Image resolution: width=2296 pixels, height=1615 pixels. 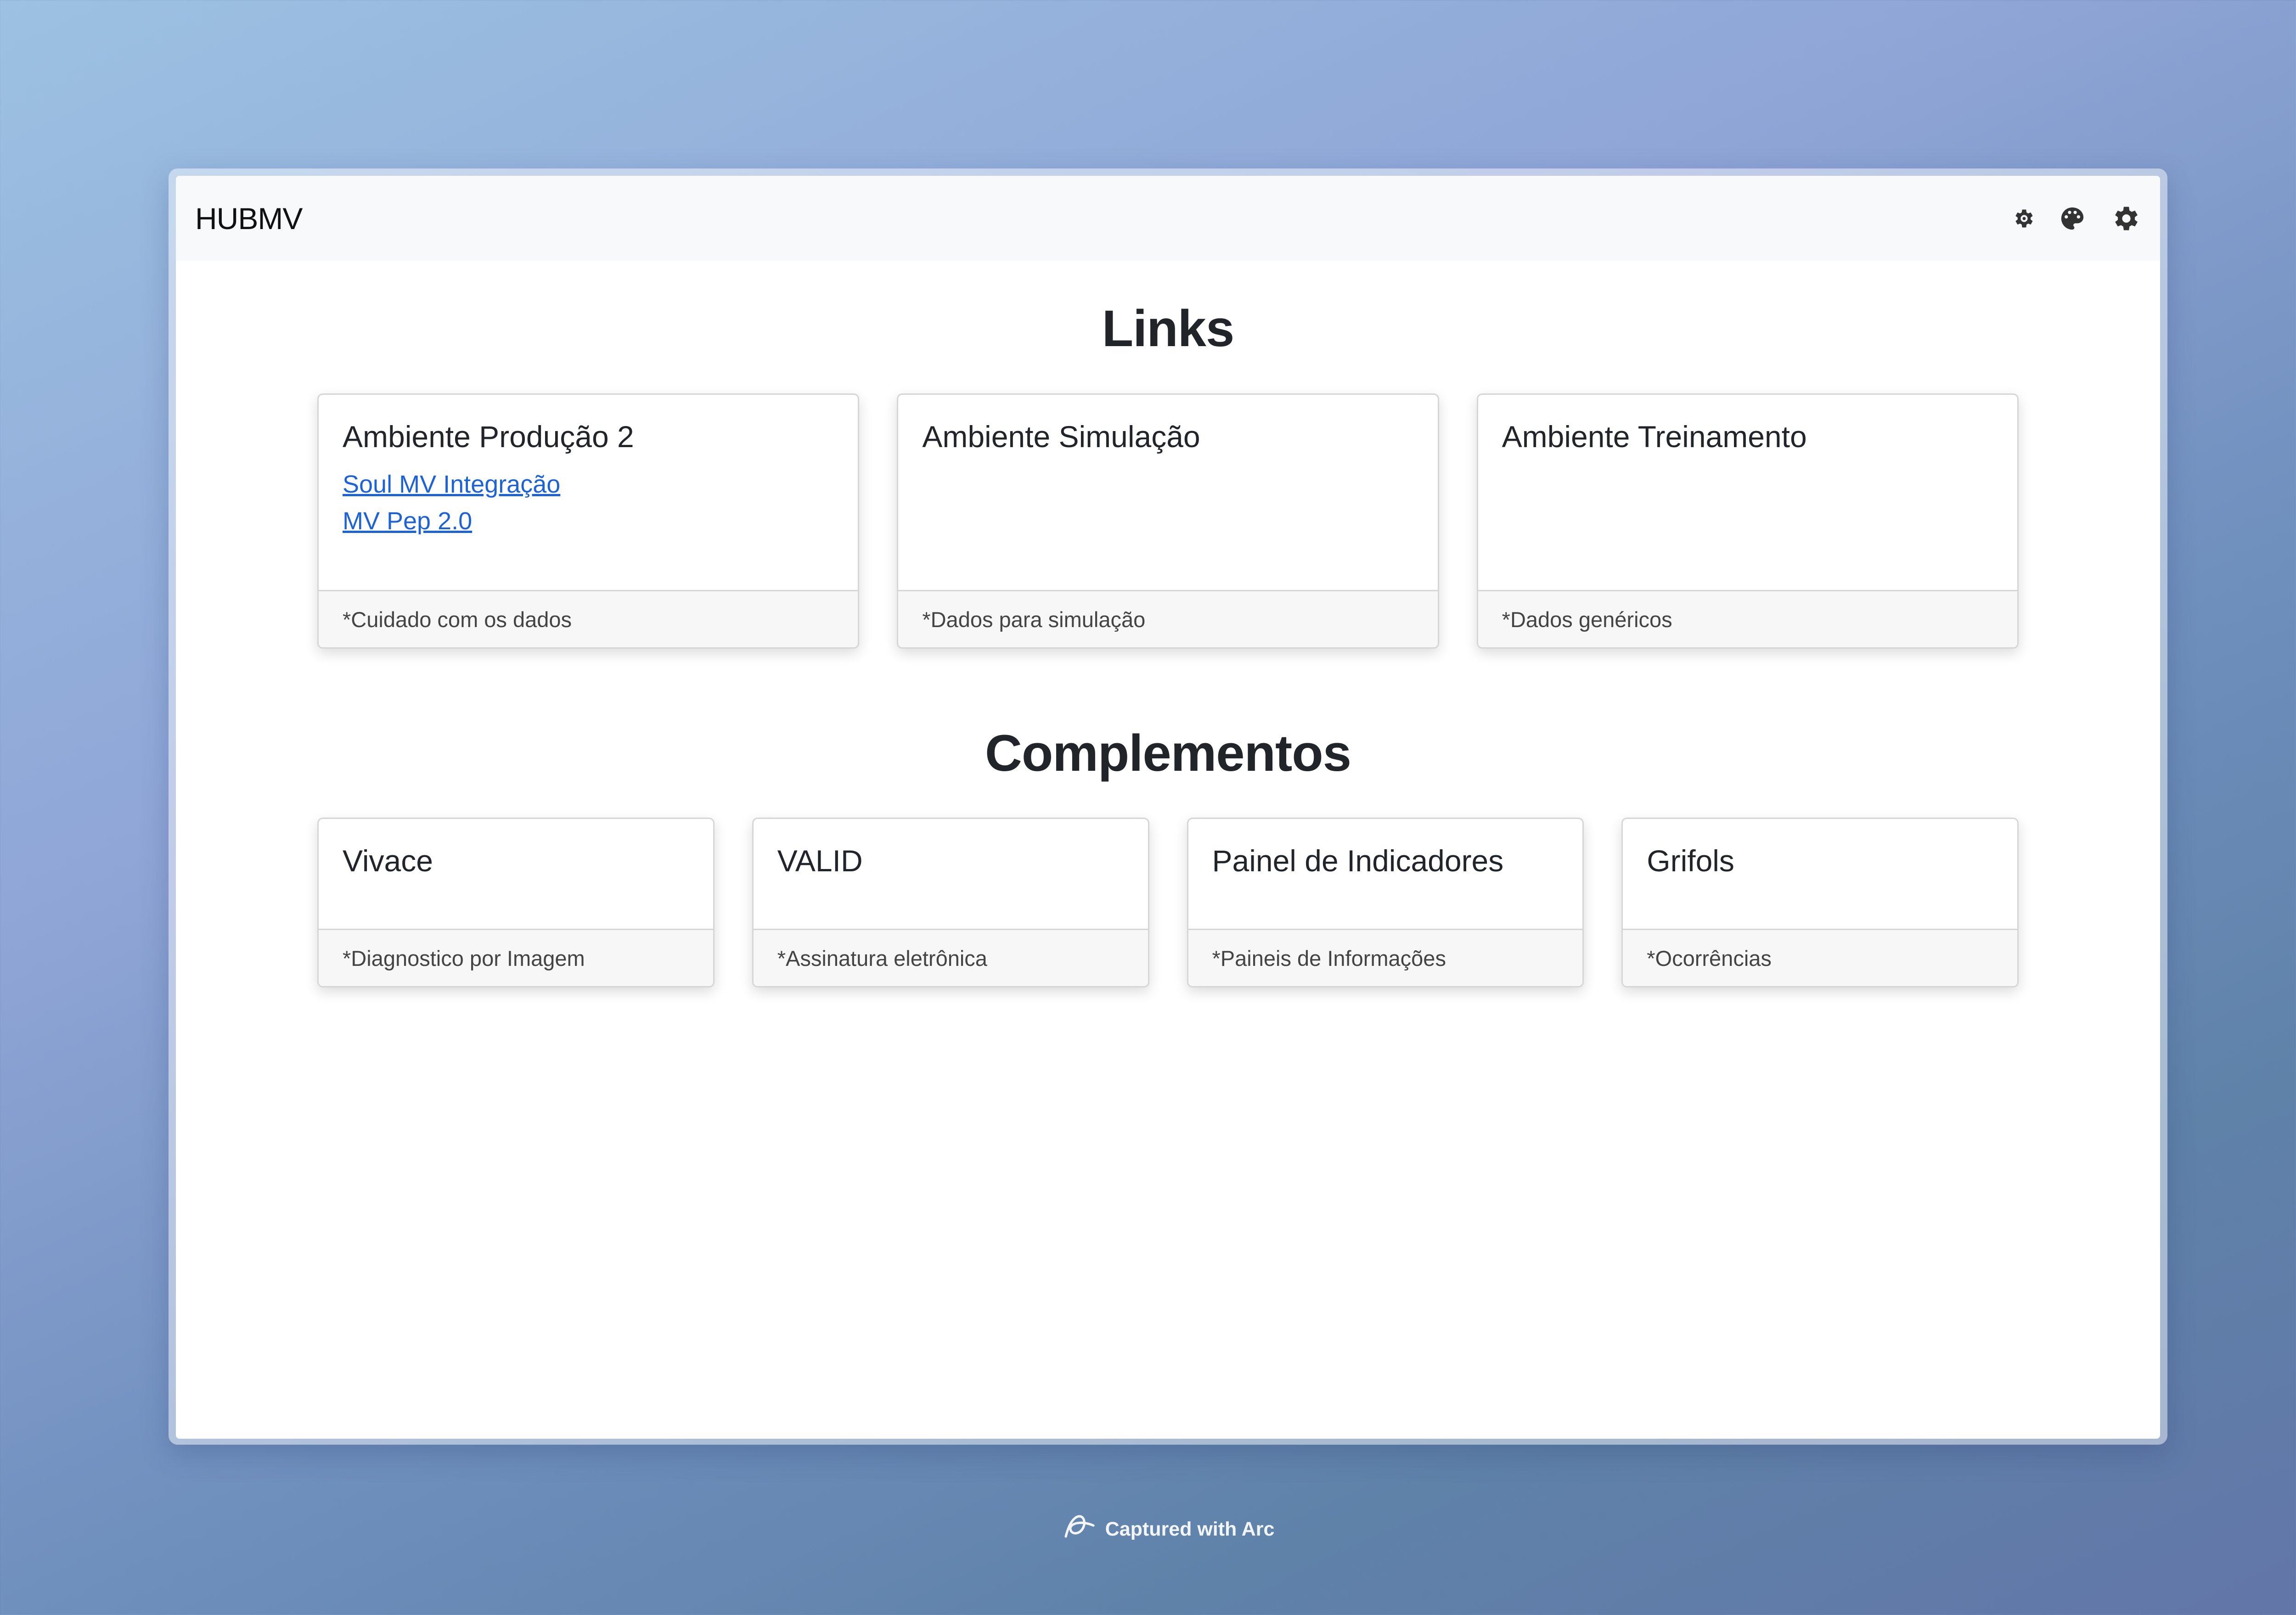 I want to click on card-grifols: Grifols *Ocorrências, so click(x=1820, y=902).